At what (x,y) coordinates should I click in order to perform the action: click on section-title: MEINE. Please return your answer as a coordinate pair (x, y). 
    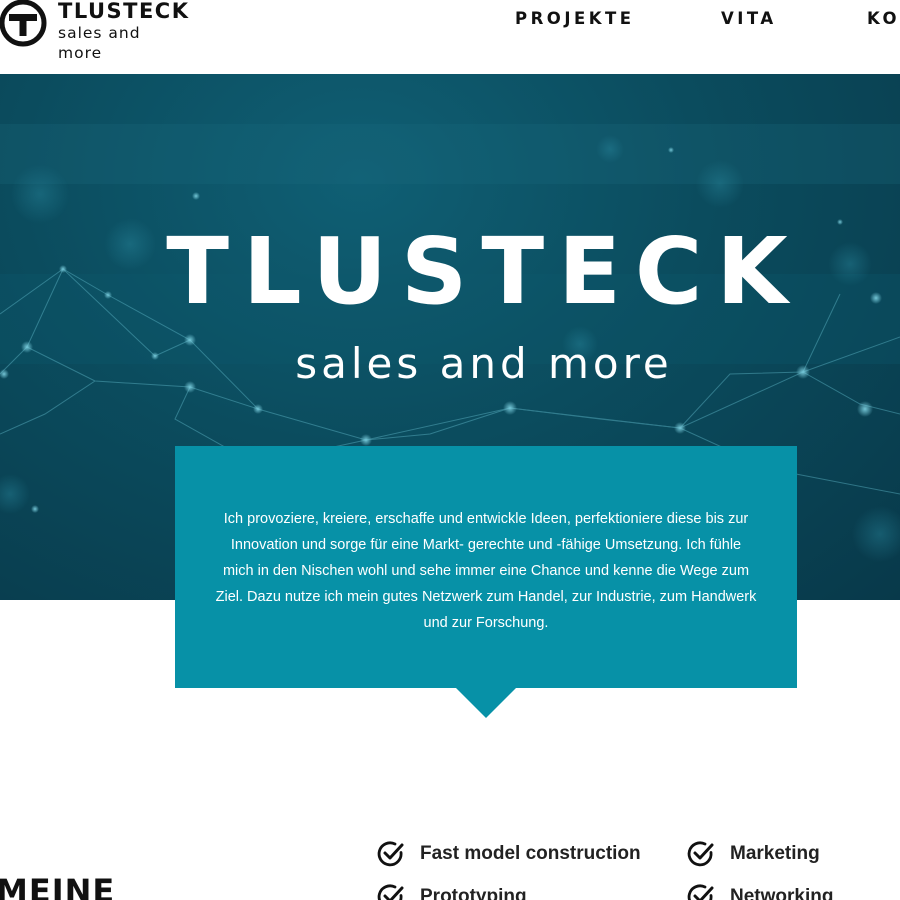
    Looking at the image, I should click on (58, 886).